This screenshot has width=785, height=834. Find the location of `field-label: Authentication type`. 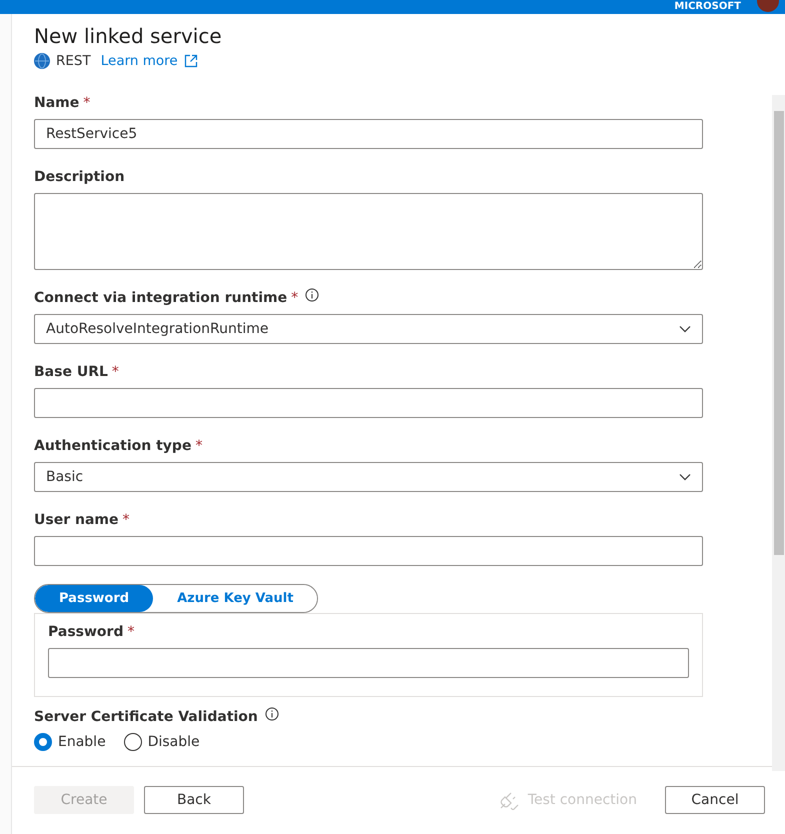

field-label: Authentication type is located at coordinates (113, 446).